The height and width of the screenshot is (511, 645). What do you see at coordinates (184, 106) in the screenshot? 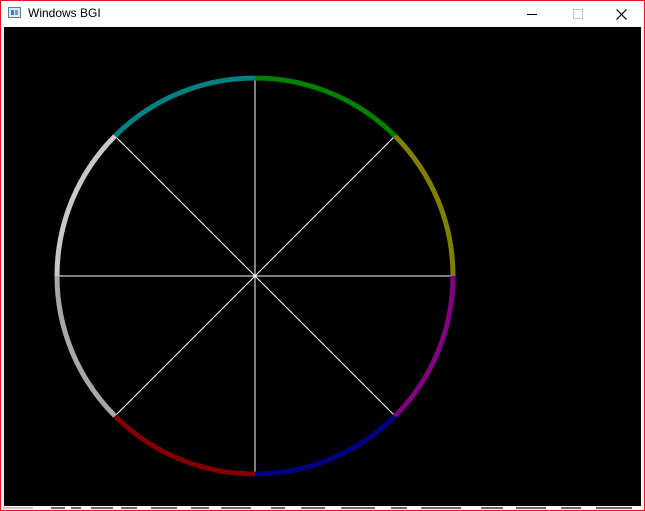
I see `arc-teal` at bounding box center [184, 106].